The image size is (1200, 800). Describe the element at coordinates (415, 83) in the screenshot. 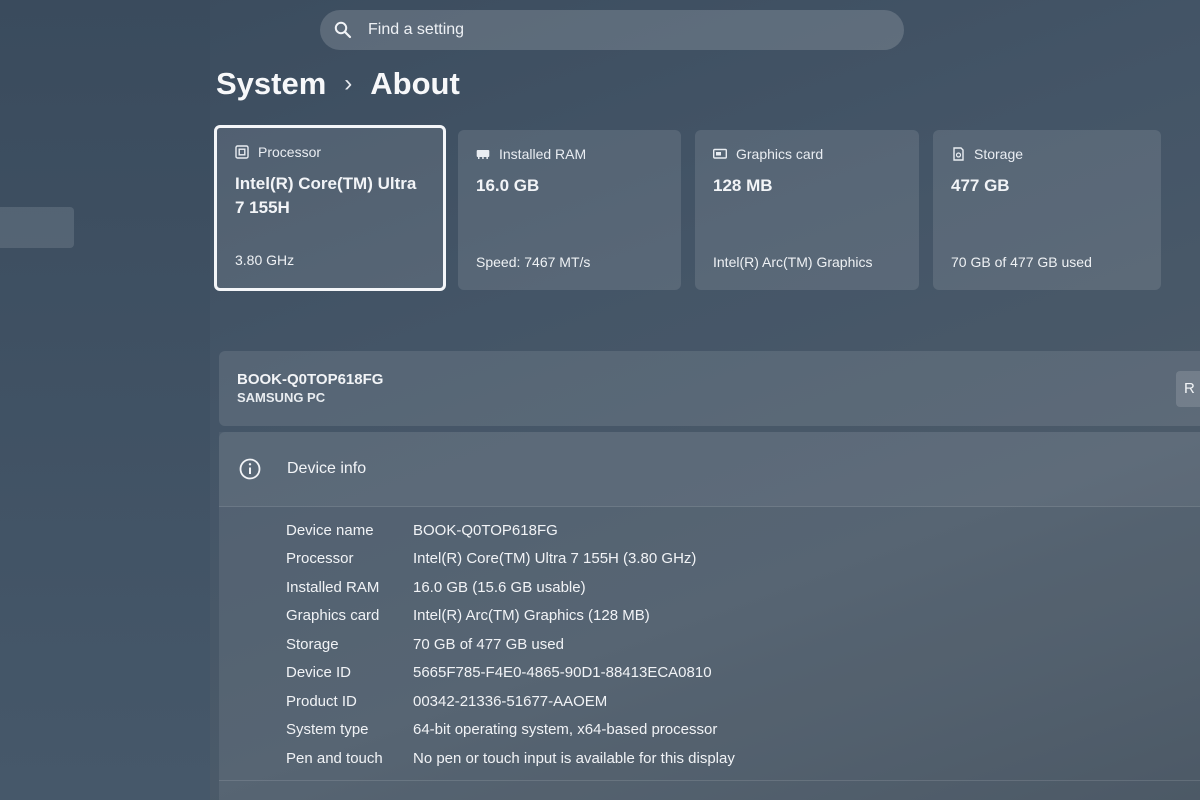

I see `page-title: About` at that location.